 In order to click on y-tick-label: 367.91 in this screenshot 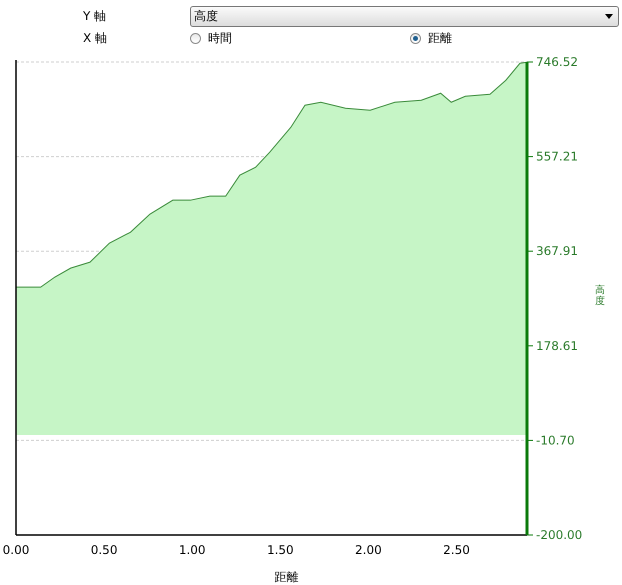, I will do `click(557, 251)`.